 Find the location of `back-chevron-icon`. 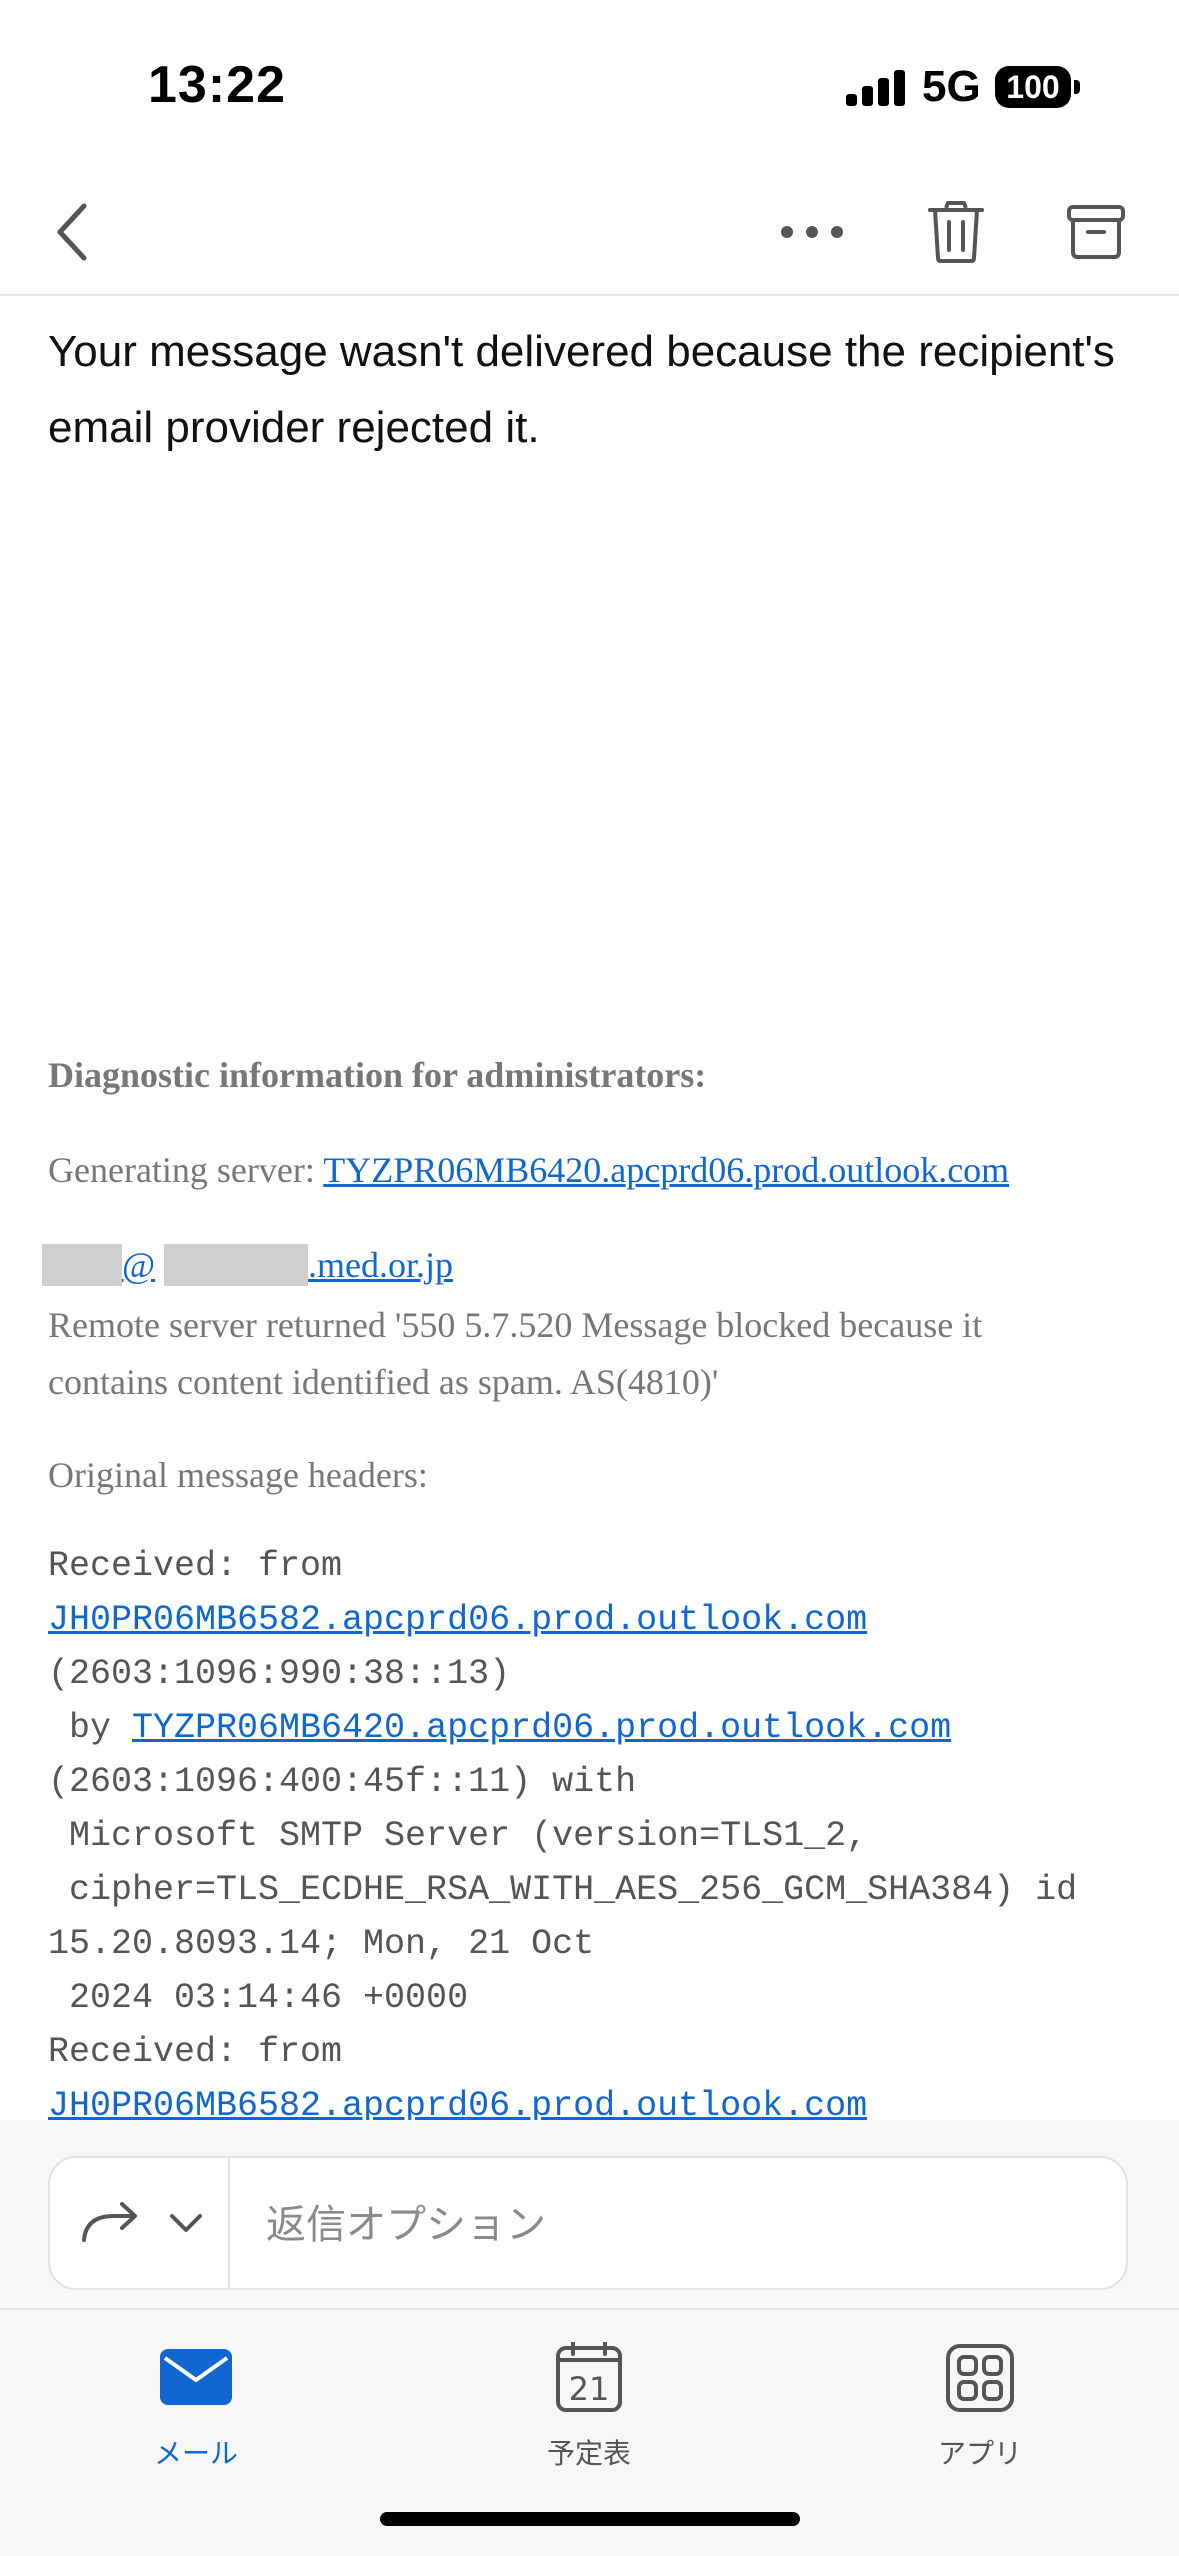

back-chevron-icon is located at coordinates (72, 232).